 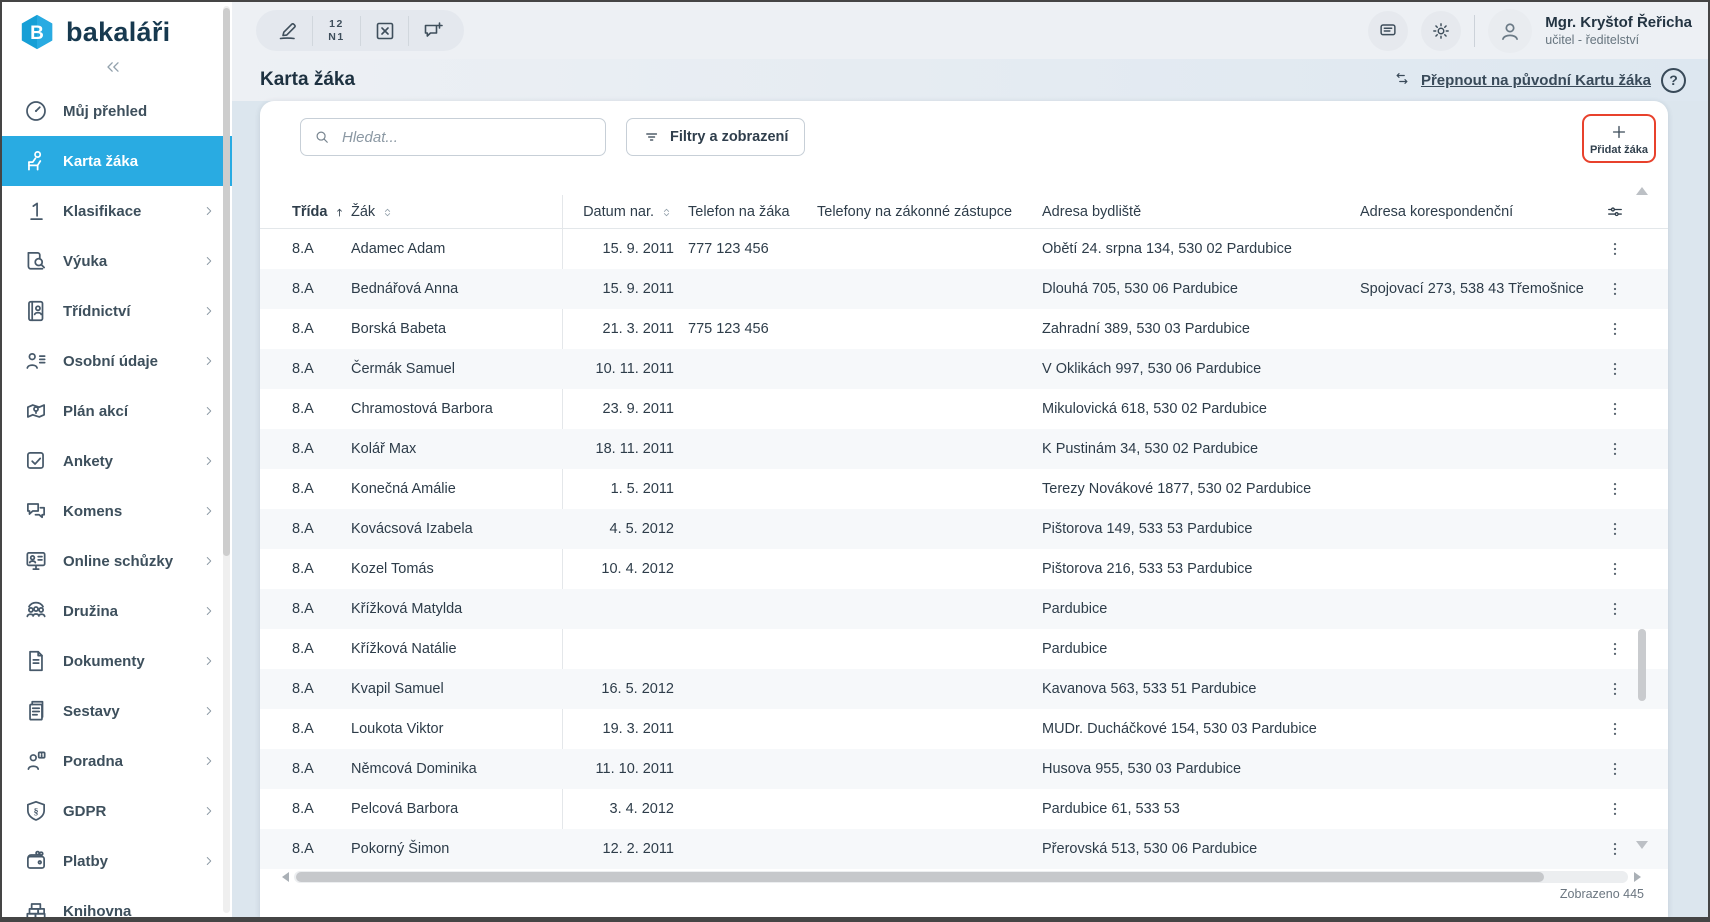 I want to click on cell-adresa-bydliste: Pištorova 216, 533 53 Pardubice, so click(x=1147, y=569).